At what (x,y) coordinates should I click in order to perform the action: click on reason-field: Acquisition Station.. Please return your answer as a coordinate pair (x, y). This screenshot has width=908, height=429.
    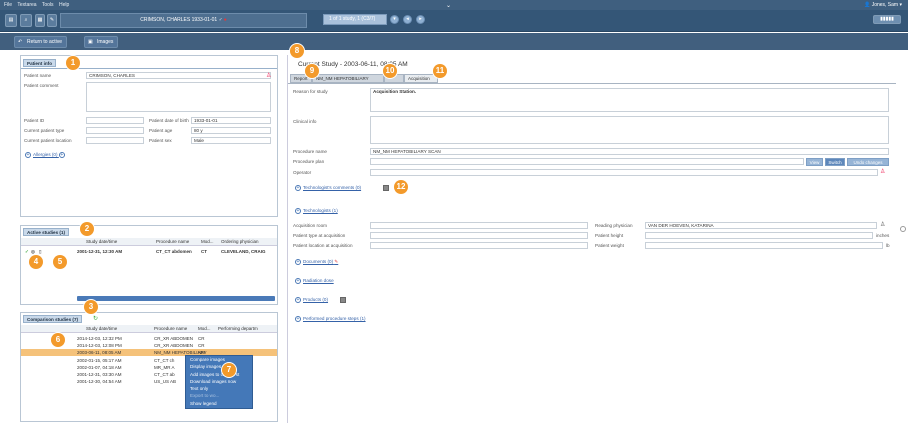
    Looking at the image, I should click on (629, 100).